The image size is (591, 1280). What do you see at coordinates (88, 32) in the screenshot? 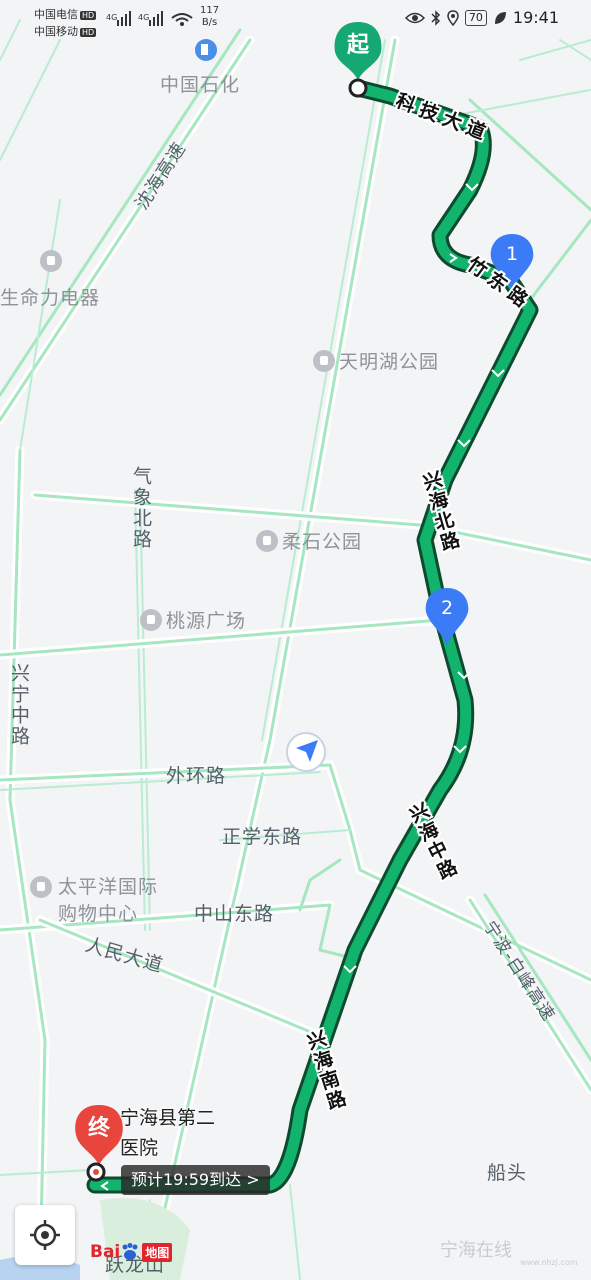
I see `hd-badge-2: HD` at bounding box center [88, 32].